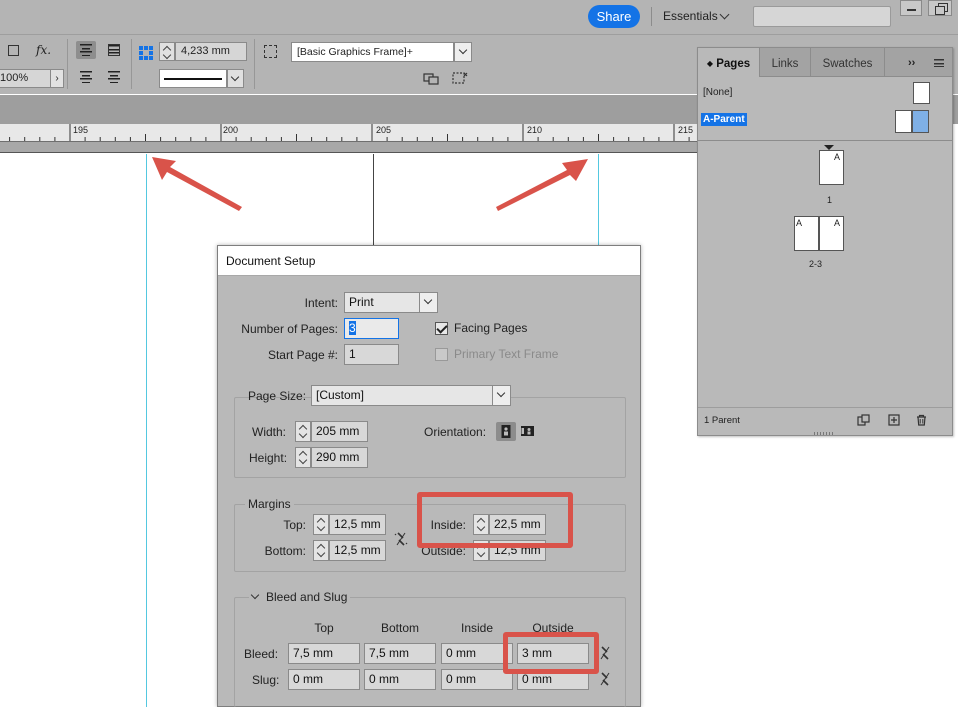  I want to click on width-label: Width:, so click(269, 432).